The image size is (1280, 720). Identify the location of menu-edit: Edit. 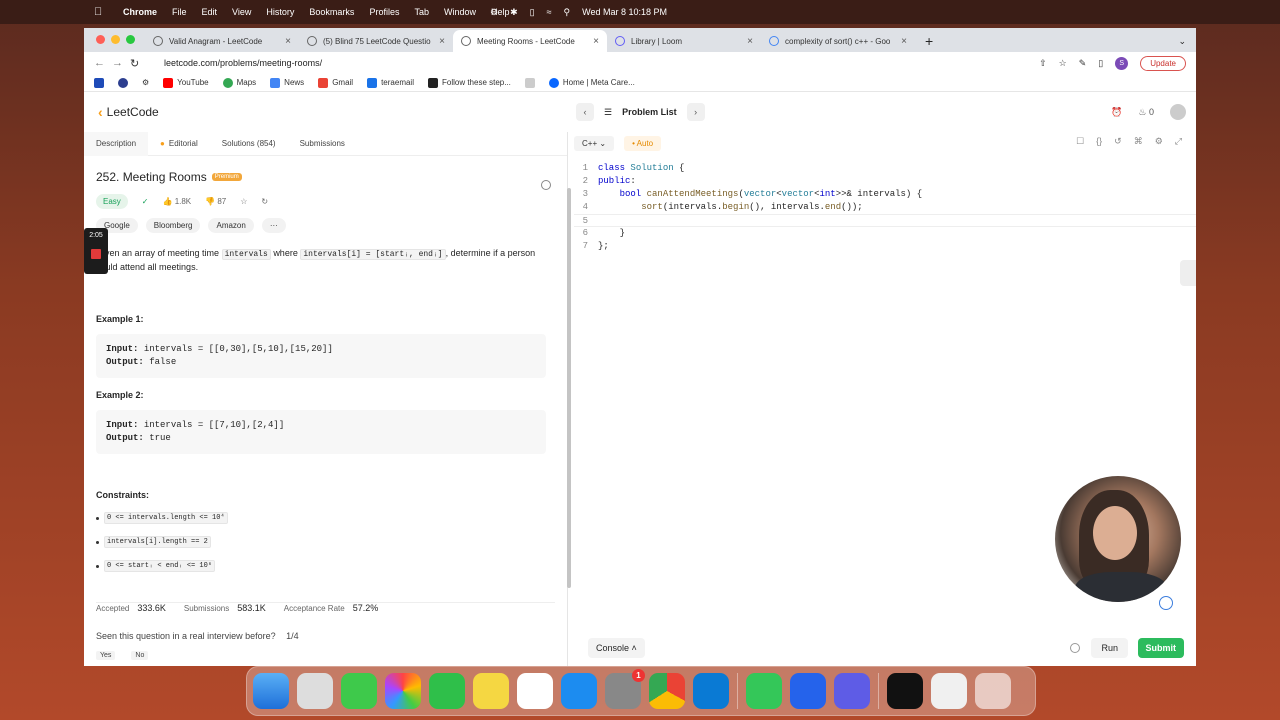
(210, 12).